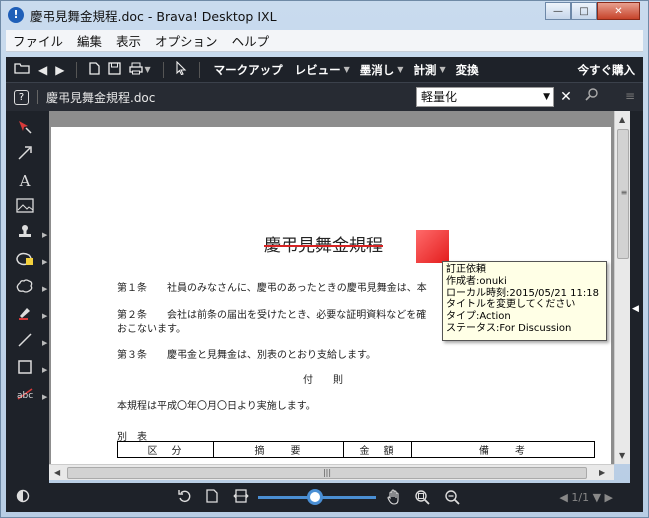  I want to click on annotation-note-marker, so click(432, 246).